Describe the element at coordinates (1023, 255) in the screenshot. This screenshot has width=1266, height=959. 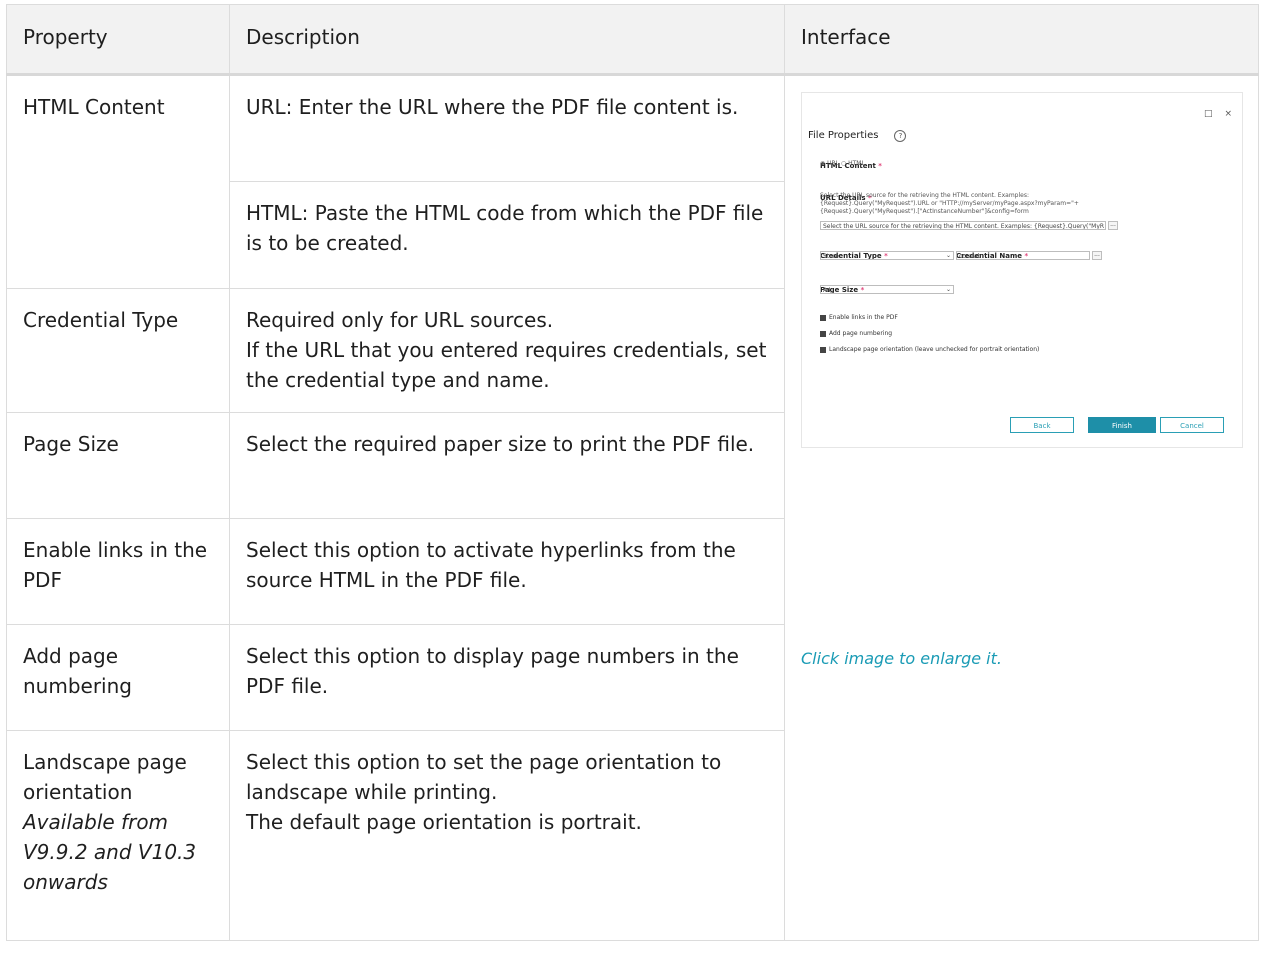
I see `credential-name-input: coralab` at that location.